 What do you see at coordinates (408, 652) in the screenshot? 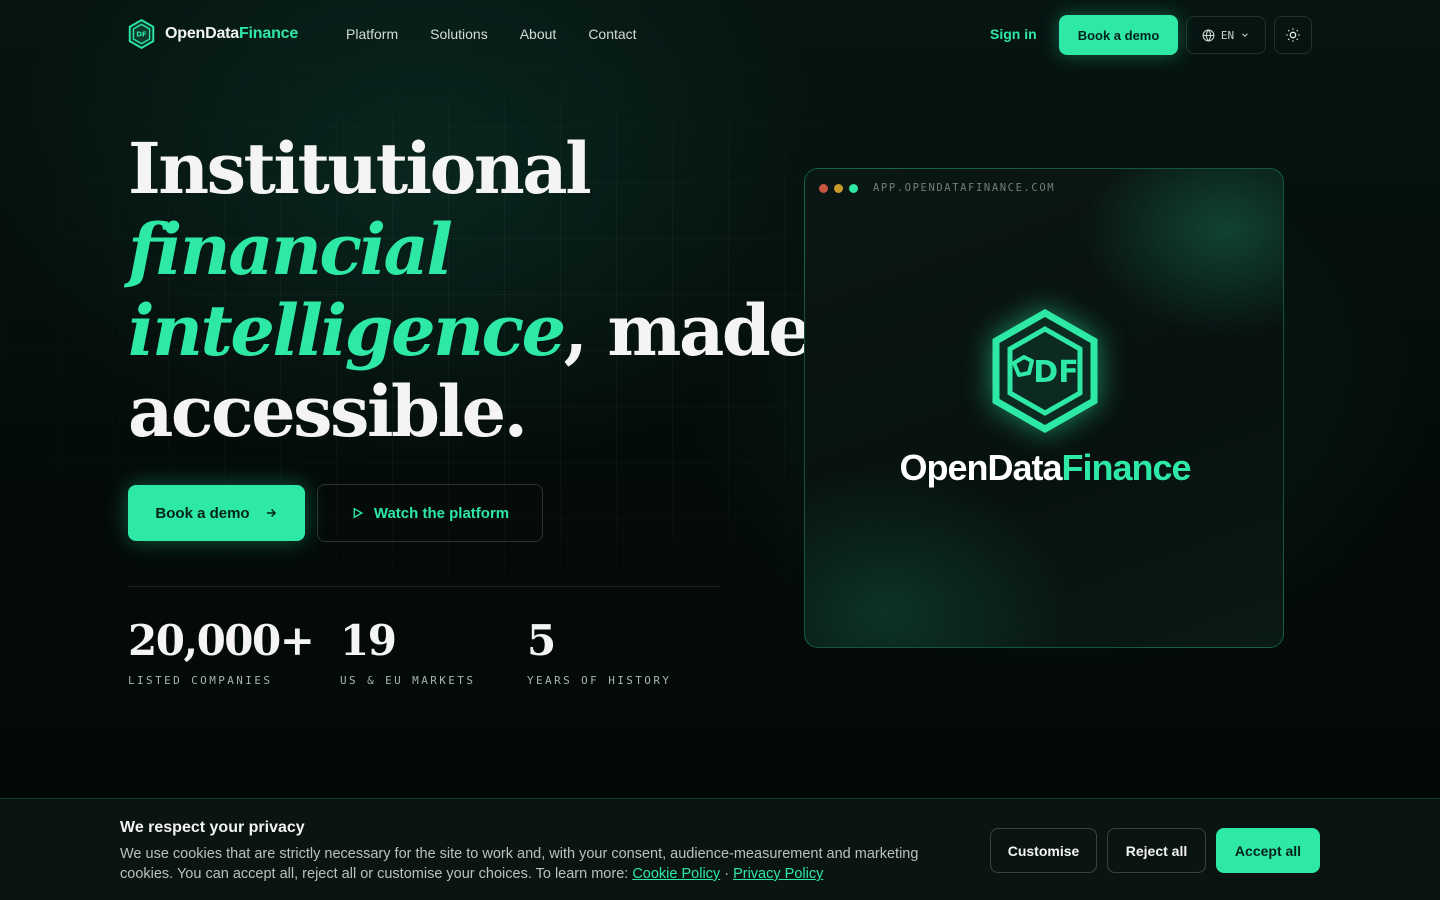
I see `stat-markets: 19 US & EU MARKETS` at bounding box center [408, 652].